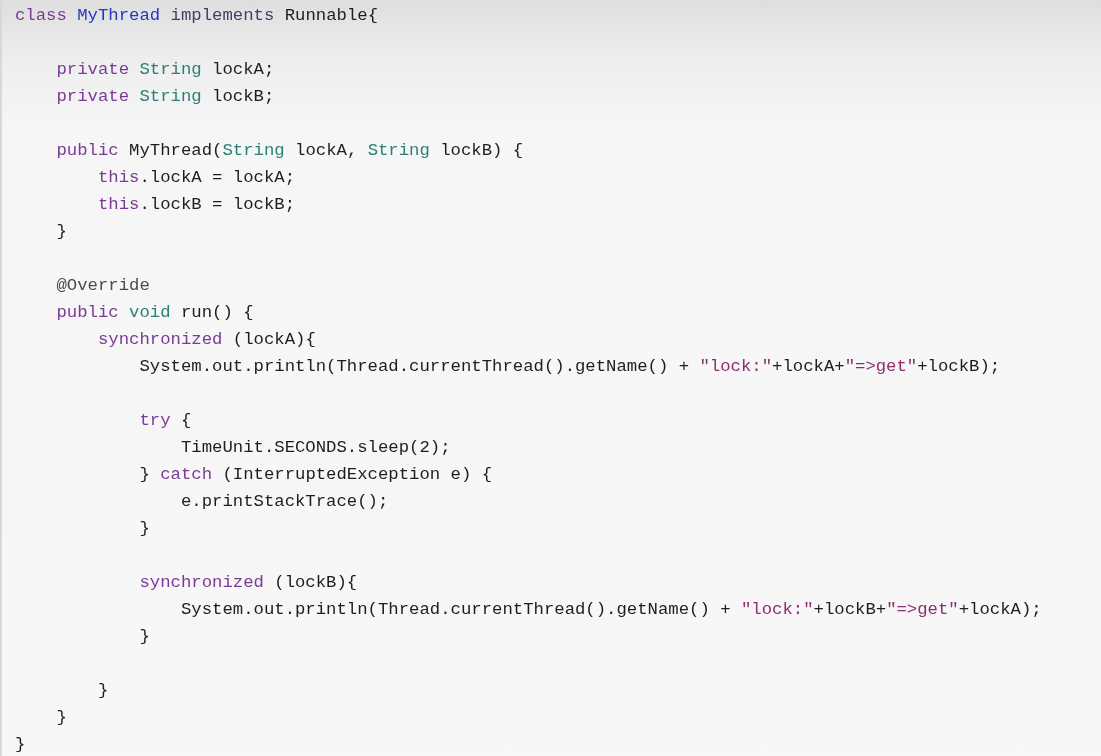  What do you see at coordinates (315, 448) in the screenshot?
I see `code-line: TimeUnit.SECONDS.sleep(2);` at bounding box center [315, 448].